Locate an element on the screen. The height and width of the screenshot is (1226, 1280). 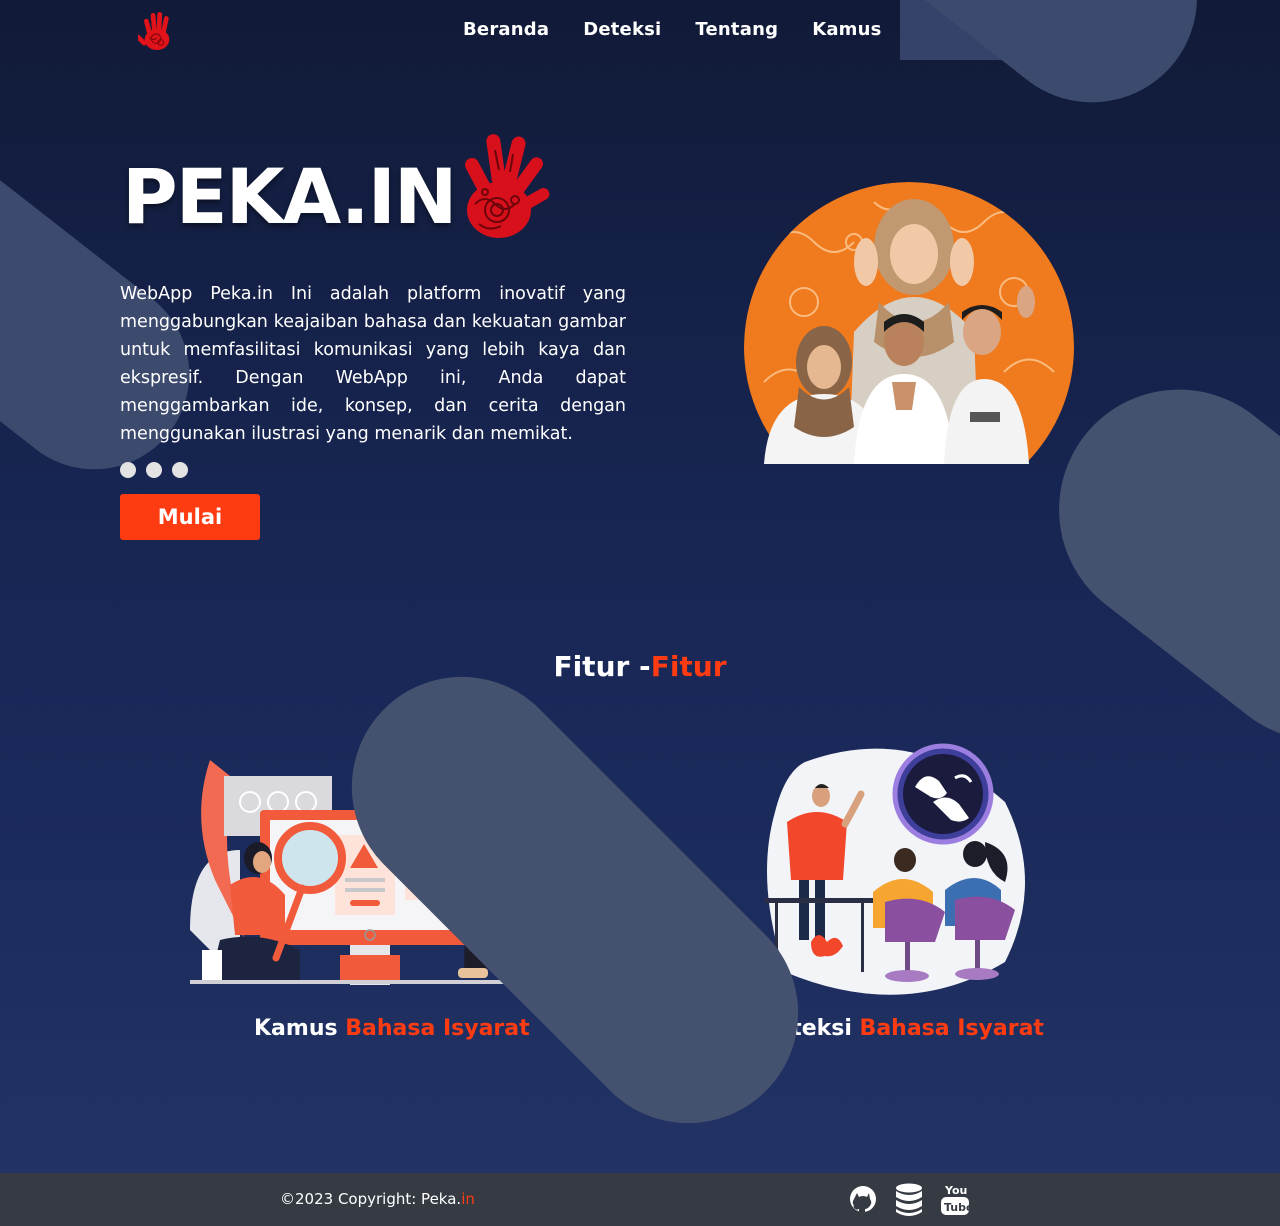
card-title-deteksi: Deteksi Bahasa Isyarat is located at coordinates (901, 1028).